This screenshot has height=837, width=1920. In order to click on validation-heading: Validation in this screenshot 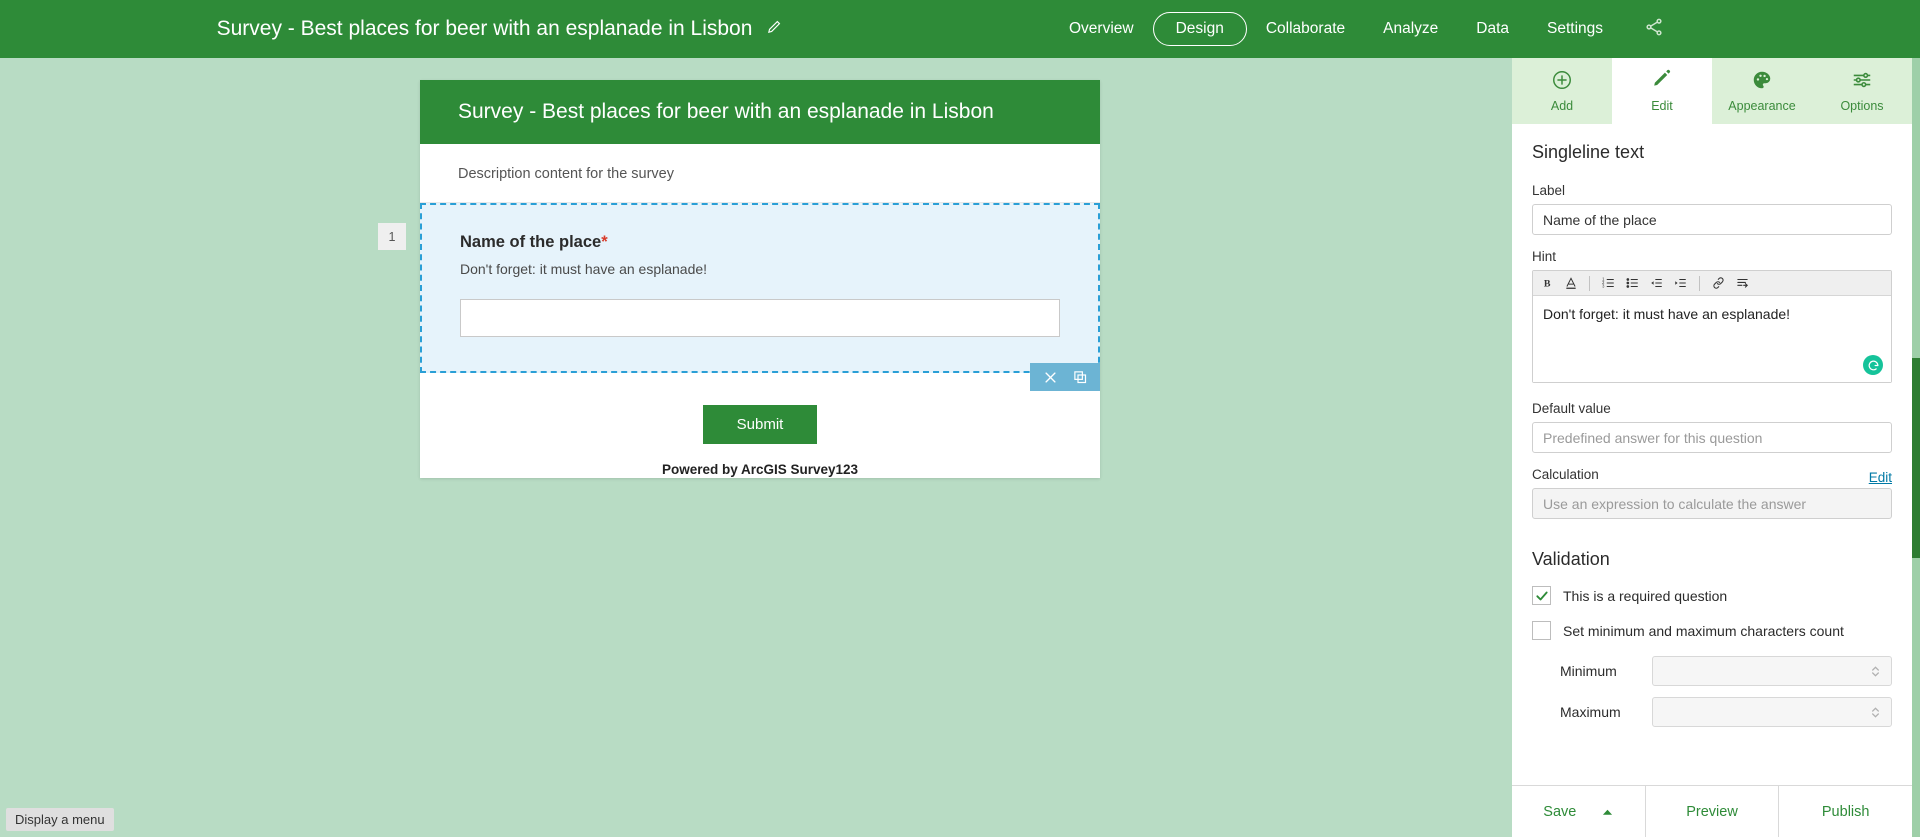, I will do `click(1571, 559)`.